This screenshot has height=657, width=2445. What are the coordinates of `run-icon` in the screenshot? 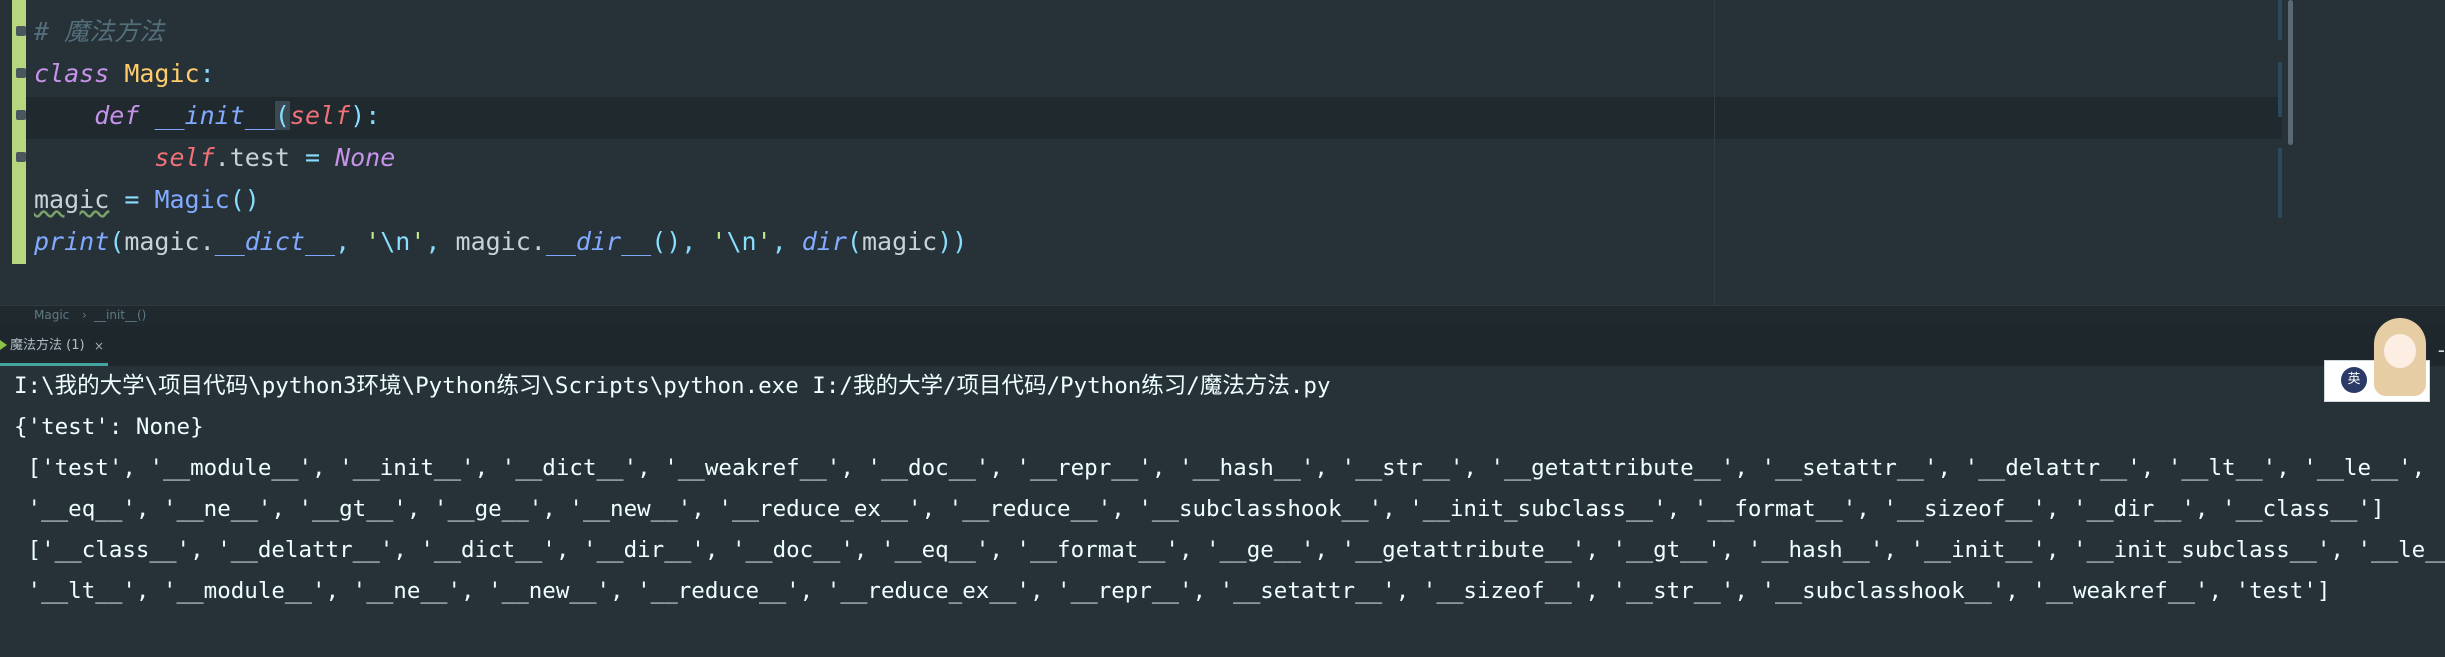 It's located at (3, 345).